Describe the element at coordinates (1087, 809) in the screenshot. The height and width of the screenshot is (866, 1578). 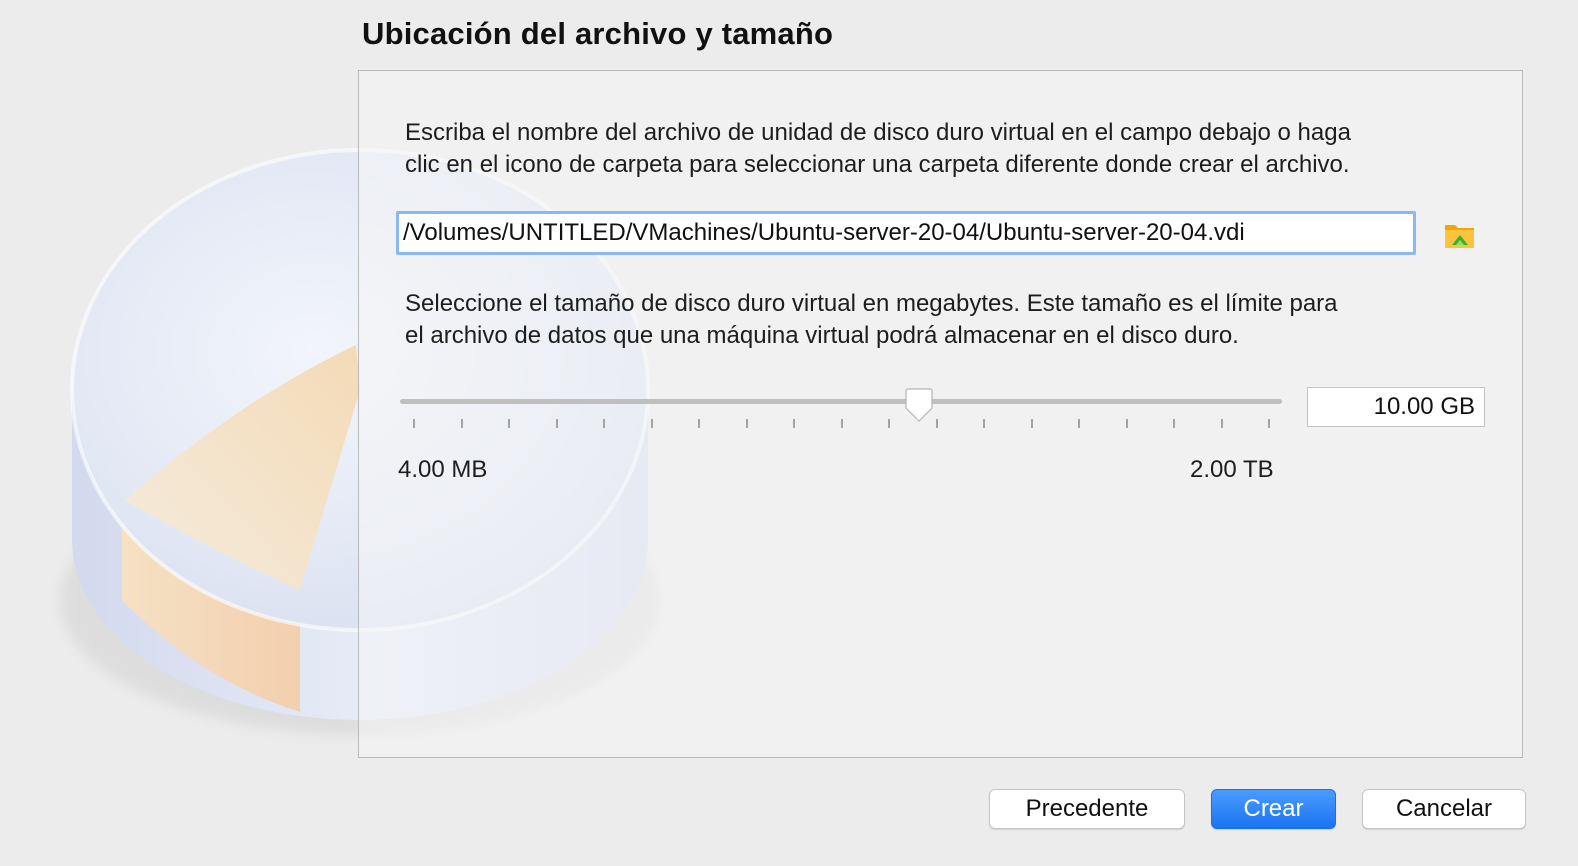
I see `back-button: Precedente` at that location.